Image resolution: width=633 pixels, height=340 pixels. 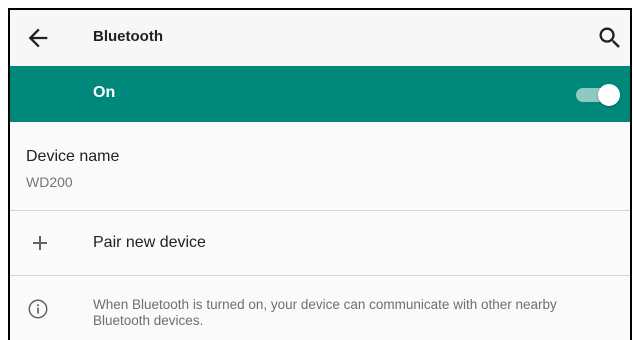 I want to click on info-icon, so click(x=38, y=309).